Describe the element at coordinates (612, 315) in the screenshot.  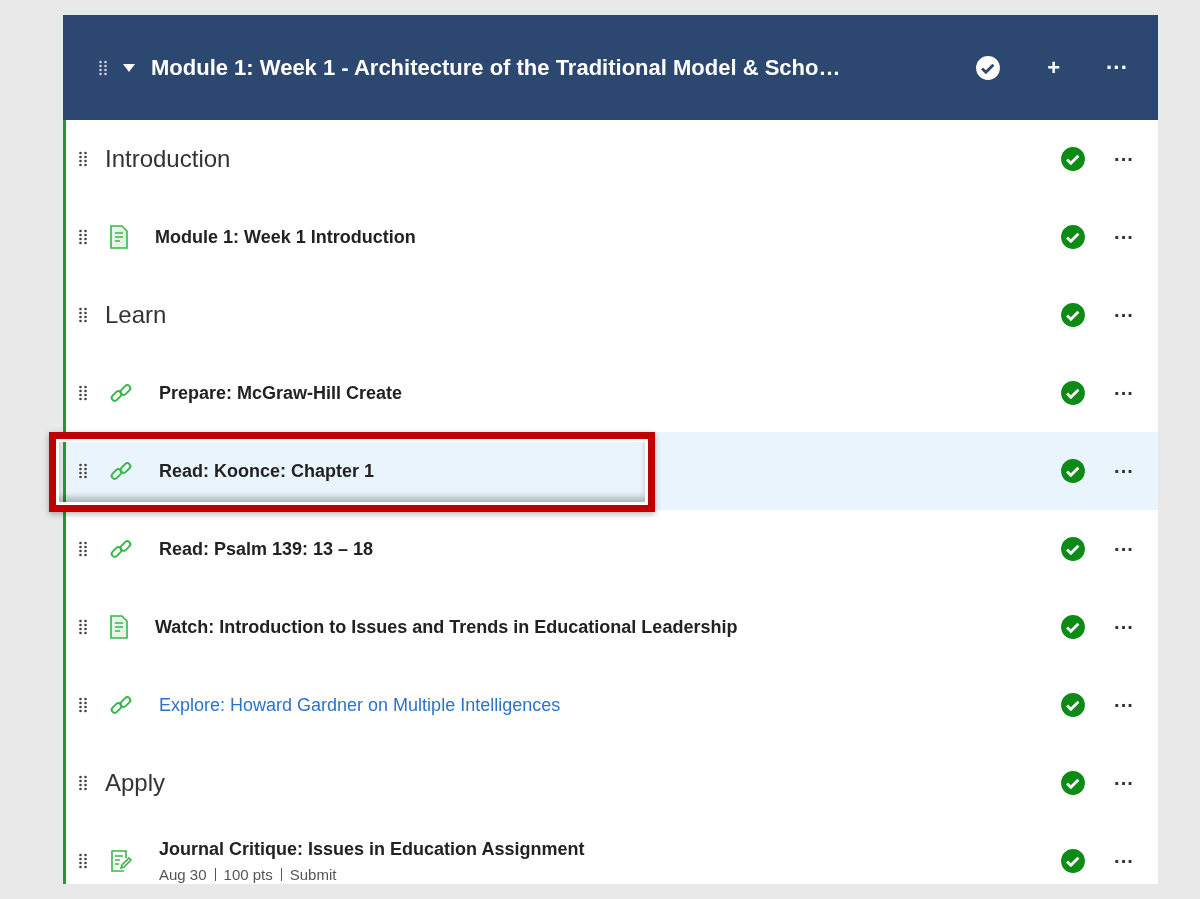
I see `section-row: Learn ···` at that location.